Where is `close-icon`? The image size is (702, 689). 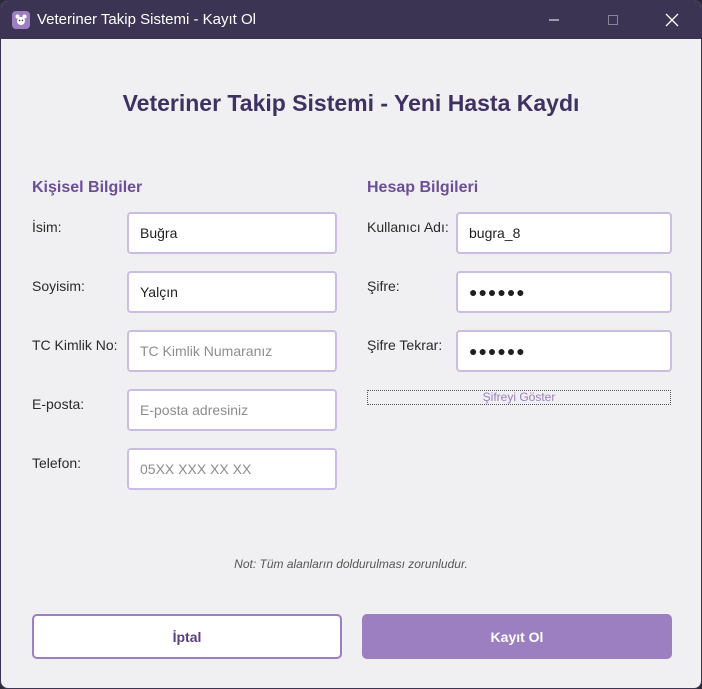 close-icon is located at coordinates (672, 20).